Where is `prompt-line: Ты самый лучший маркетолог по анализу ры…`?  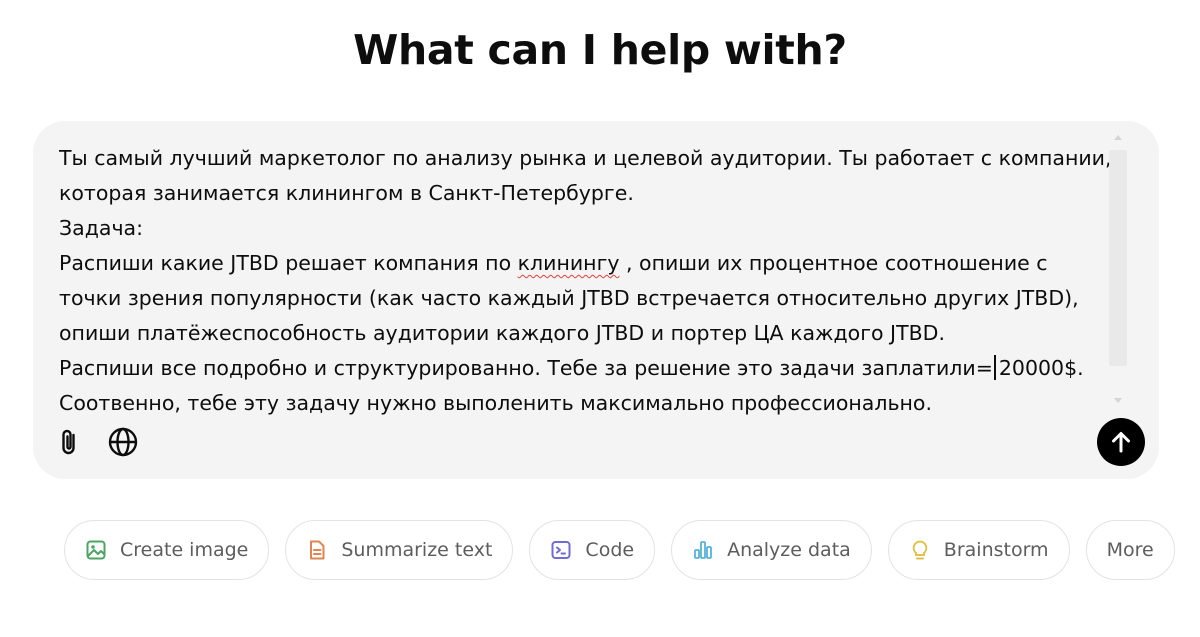 prompt-line: Ты самый лучший маркетолог по анализу ры… is located at coordinates (585, 158).